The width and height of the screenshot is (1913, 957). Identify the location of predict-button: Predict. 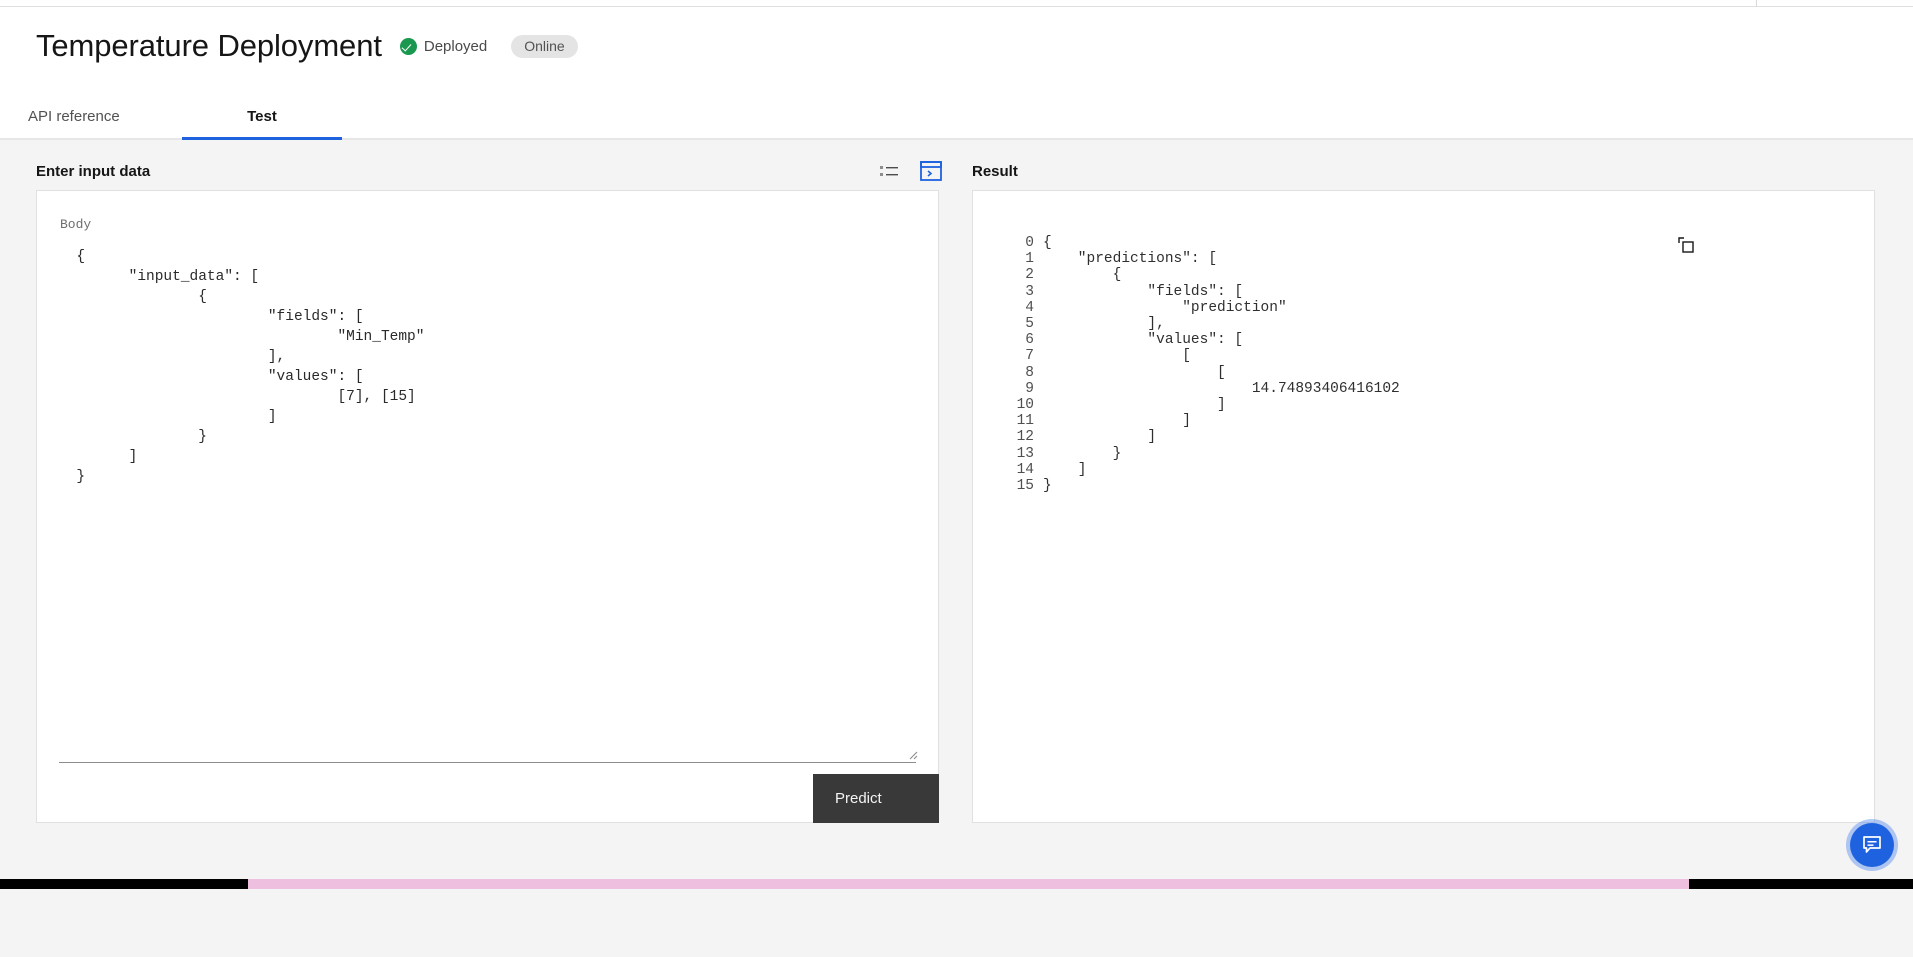
(876, 798).